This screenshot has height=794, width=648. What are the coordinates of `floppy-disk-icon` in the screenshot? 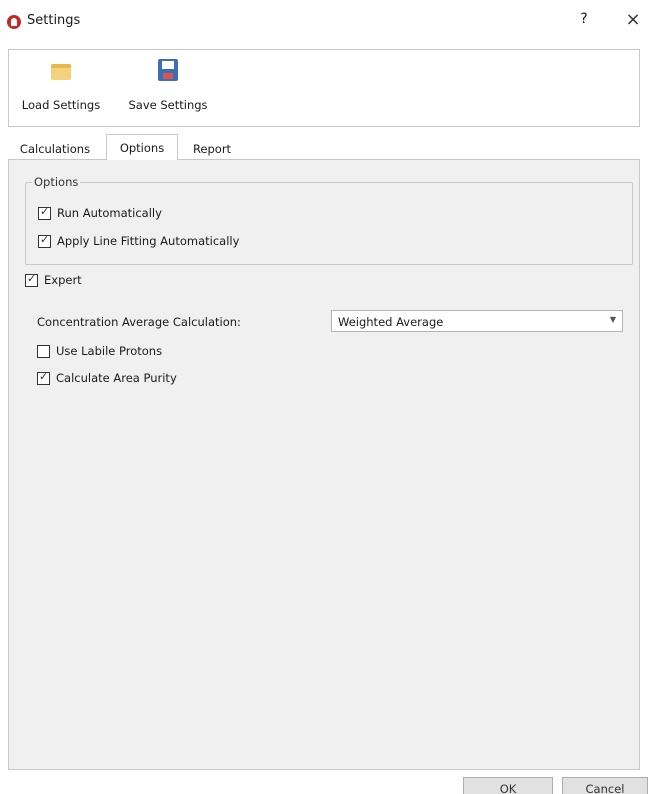 It's located at (168, 70).